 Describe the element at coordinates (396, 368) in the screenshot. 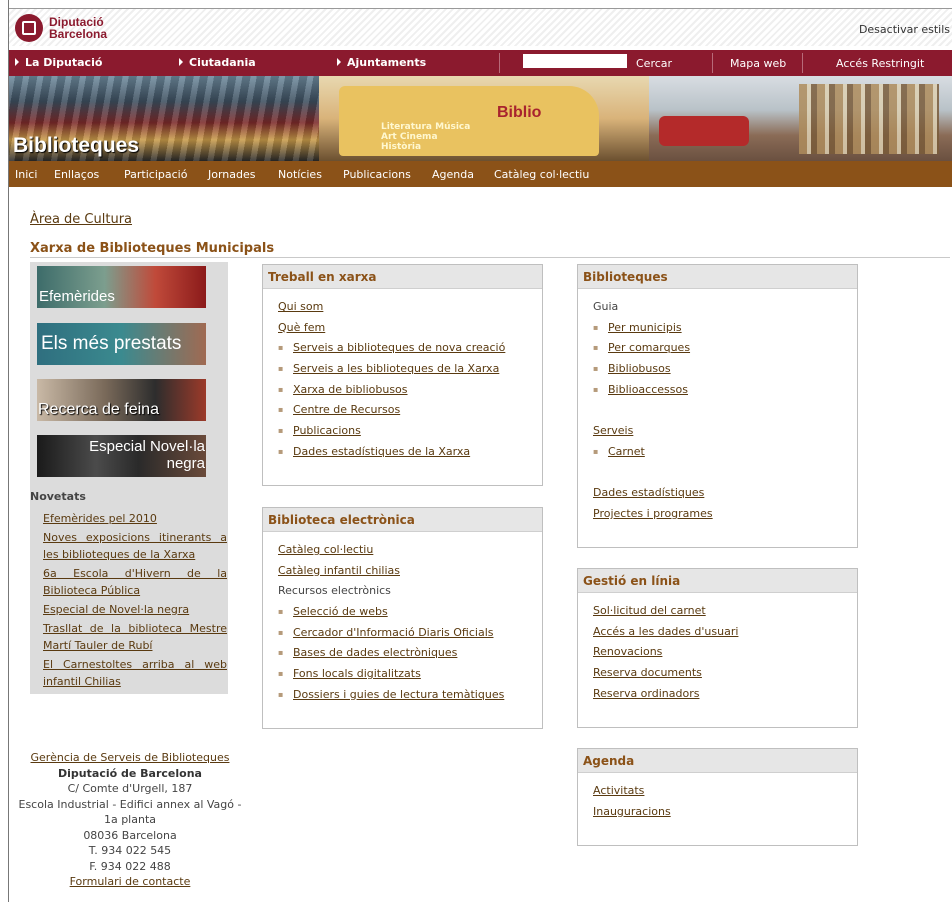

I see `box-link: Serveis a les biblioteques de la Xarxa` at that location.